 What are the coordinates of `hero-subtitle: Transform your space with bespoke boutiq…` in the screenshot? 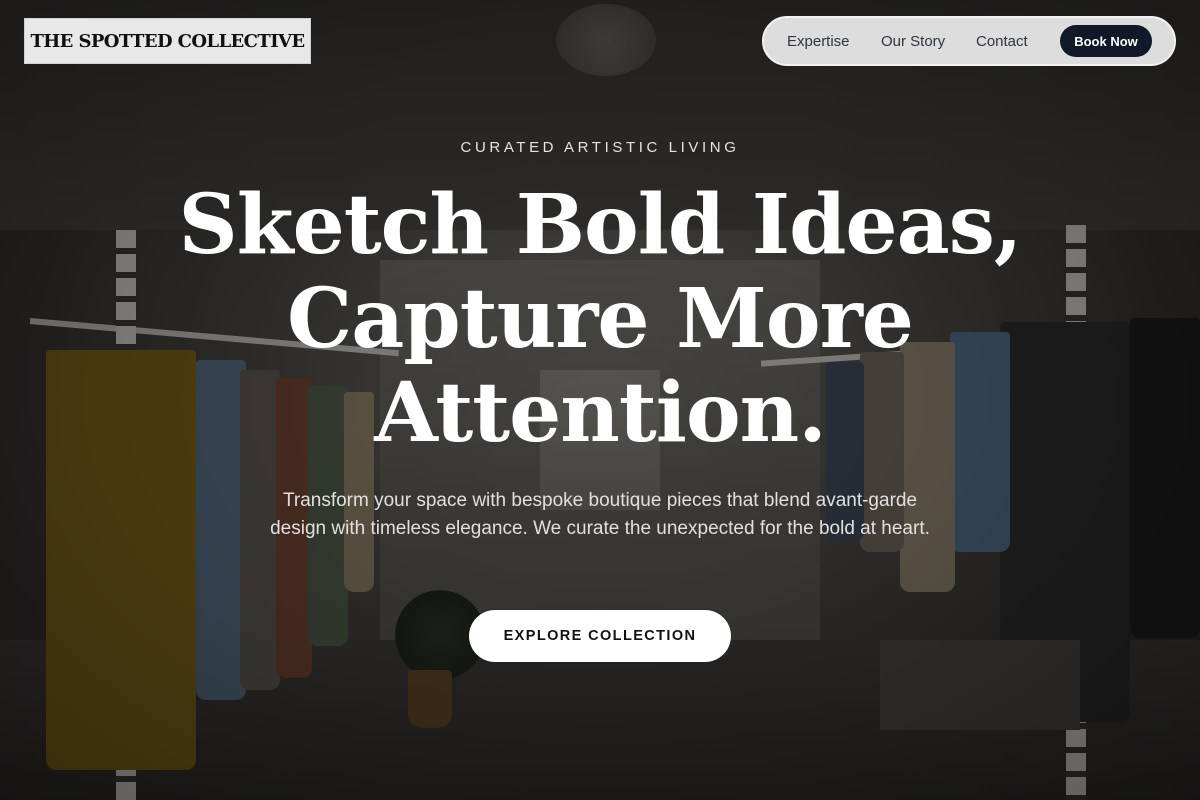 It's located at (600, 514).